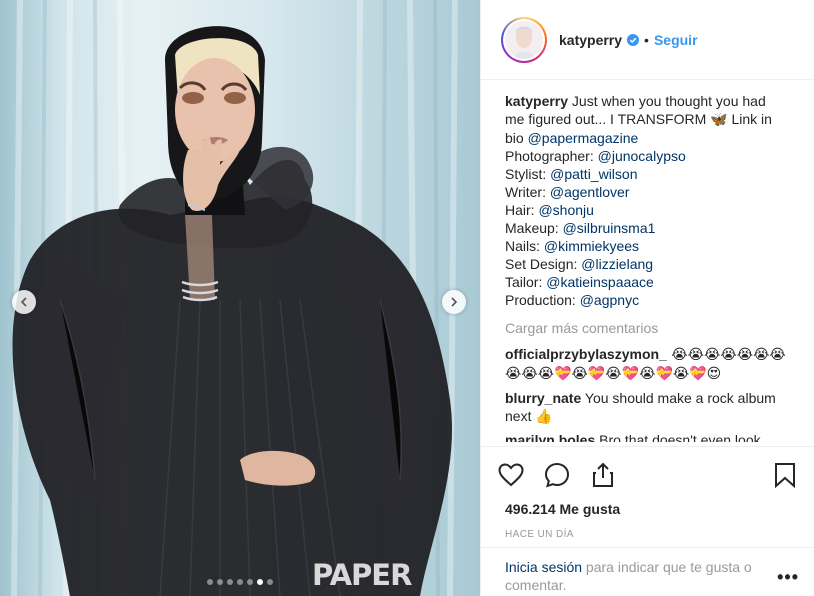  I want to click on bookmark-icon, so click(785, 475).